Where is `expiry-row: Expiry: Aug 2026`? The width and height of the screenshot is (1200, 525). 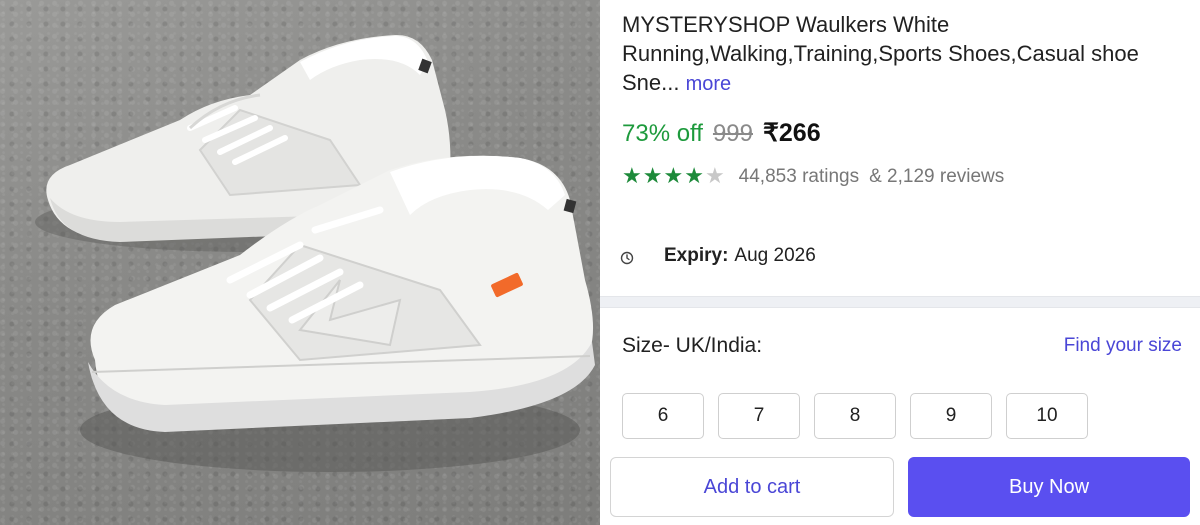
expiry-row: Expiry: Aug 2026 is located at coordinates (718, 256).